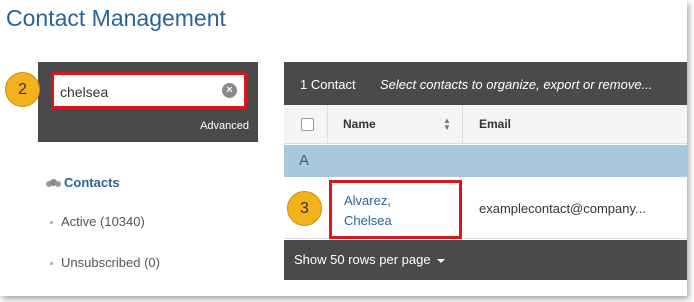 The width and height of the screenshot is (694, 302). What do you see at coordinates (103, 221) in the screenshot?
I see `sidebar-item-label: Active (10340)` at bounding box center [103, 221].